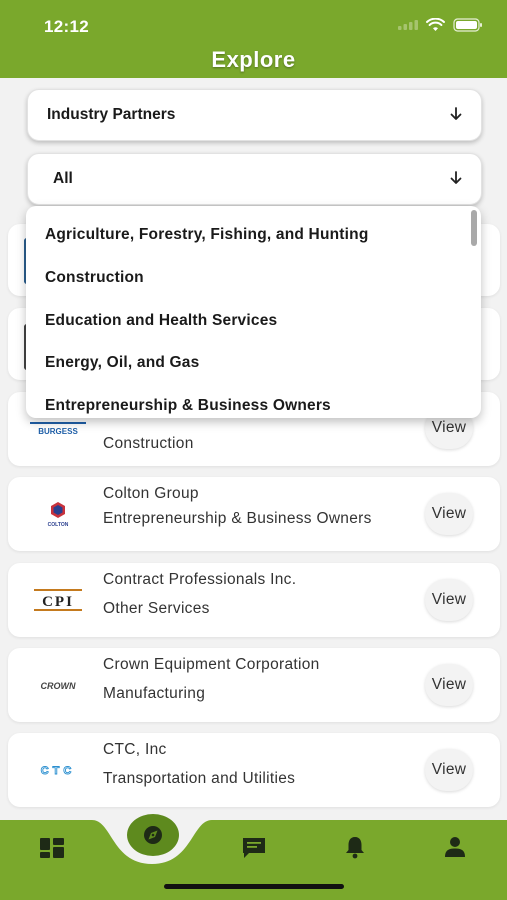  Describe the element at coordinates (237, 518) in the screenshot. I see `partner-industry: Entrepreneurship & Business Owners` at that location.